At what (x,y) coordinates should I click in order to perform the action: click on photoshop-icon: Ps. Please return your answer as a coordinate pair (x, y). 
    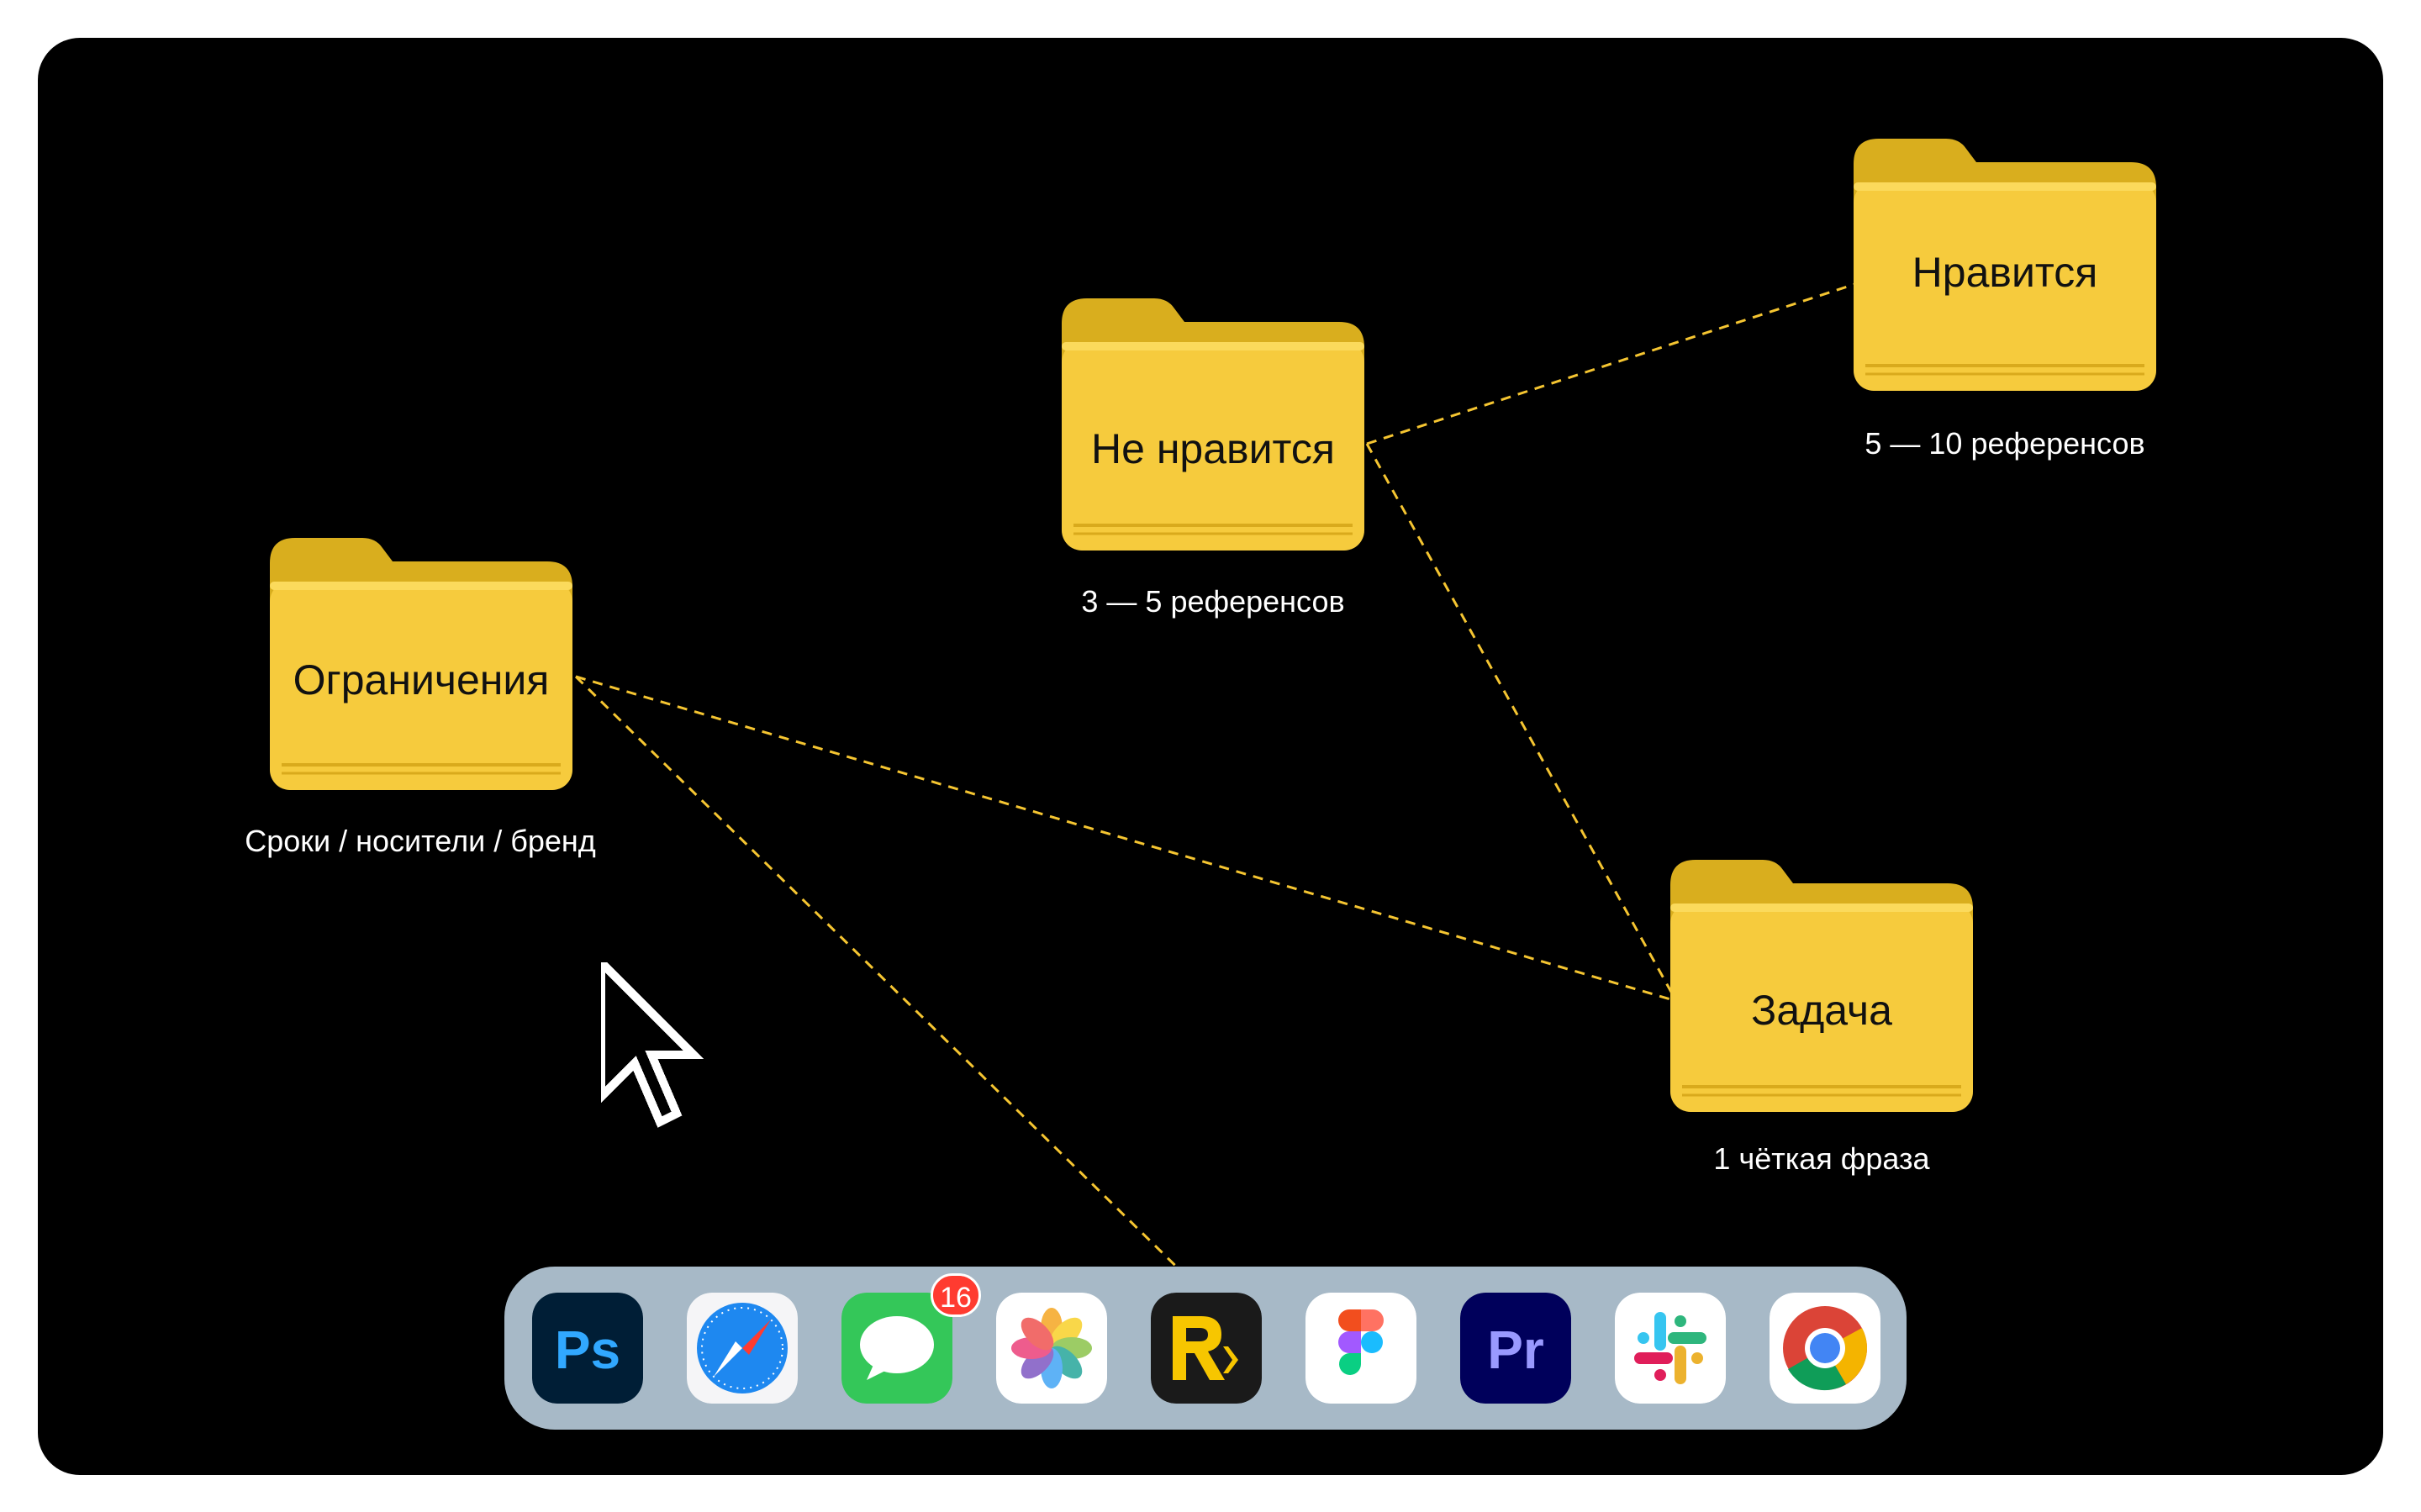
    Looking at the image, I should click on (587, 1348).